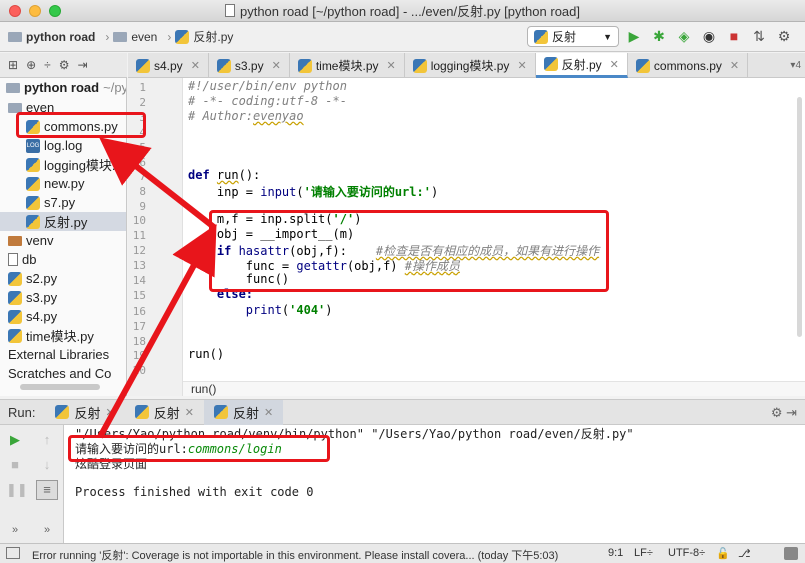 This screenshot has height=563, width=805. What do you see at coordinates (13, 259) in the screenshot?
I see `file-icon` at bounding box center [13, 259].